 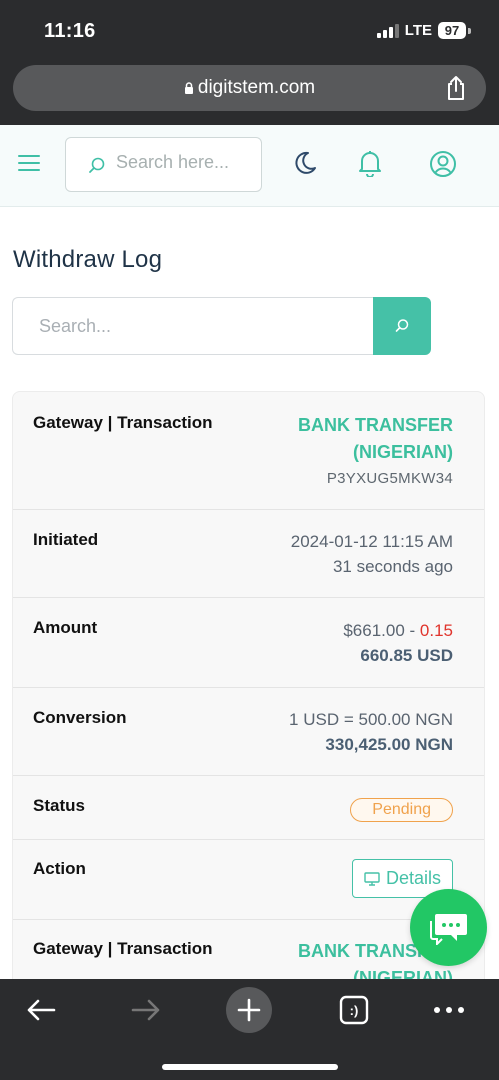 I want to click on amount-row: Amount $661.00 - 0.15 660.85 USD, so click(x=248, y=643).